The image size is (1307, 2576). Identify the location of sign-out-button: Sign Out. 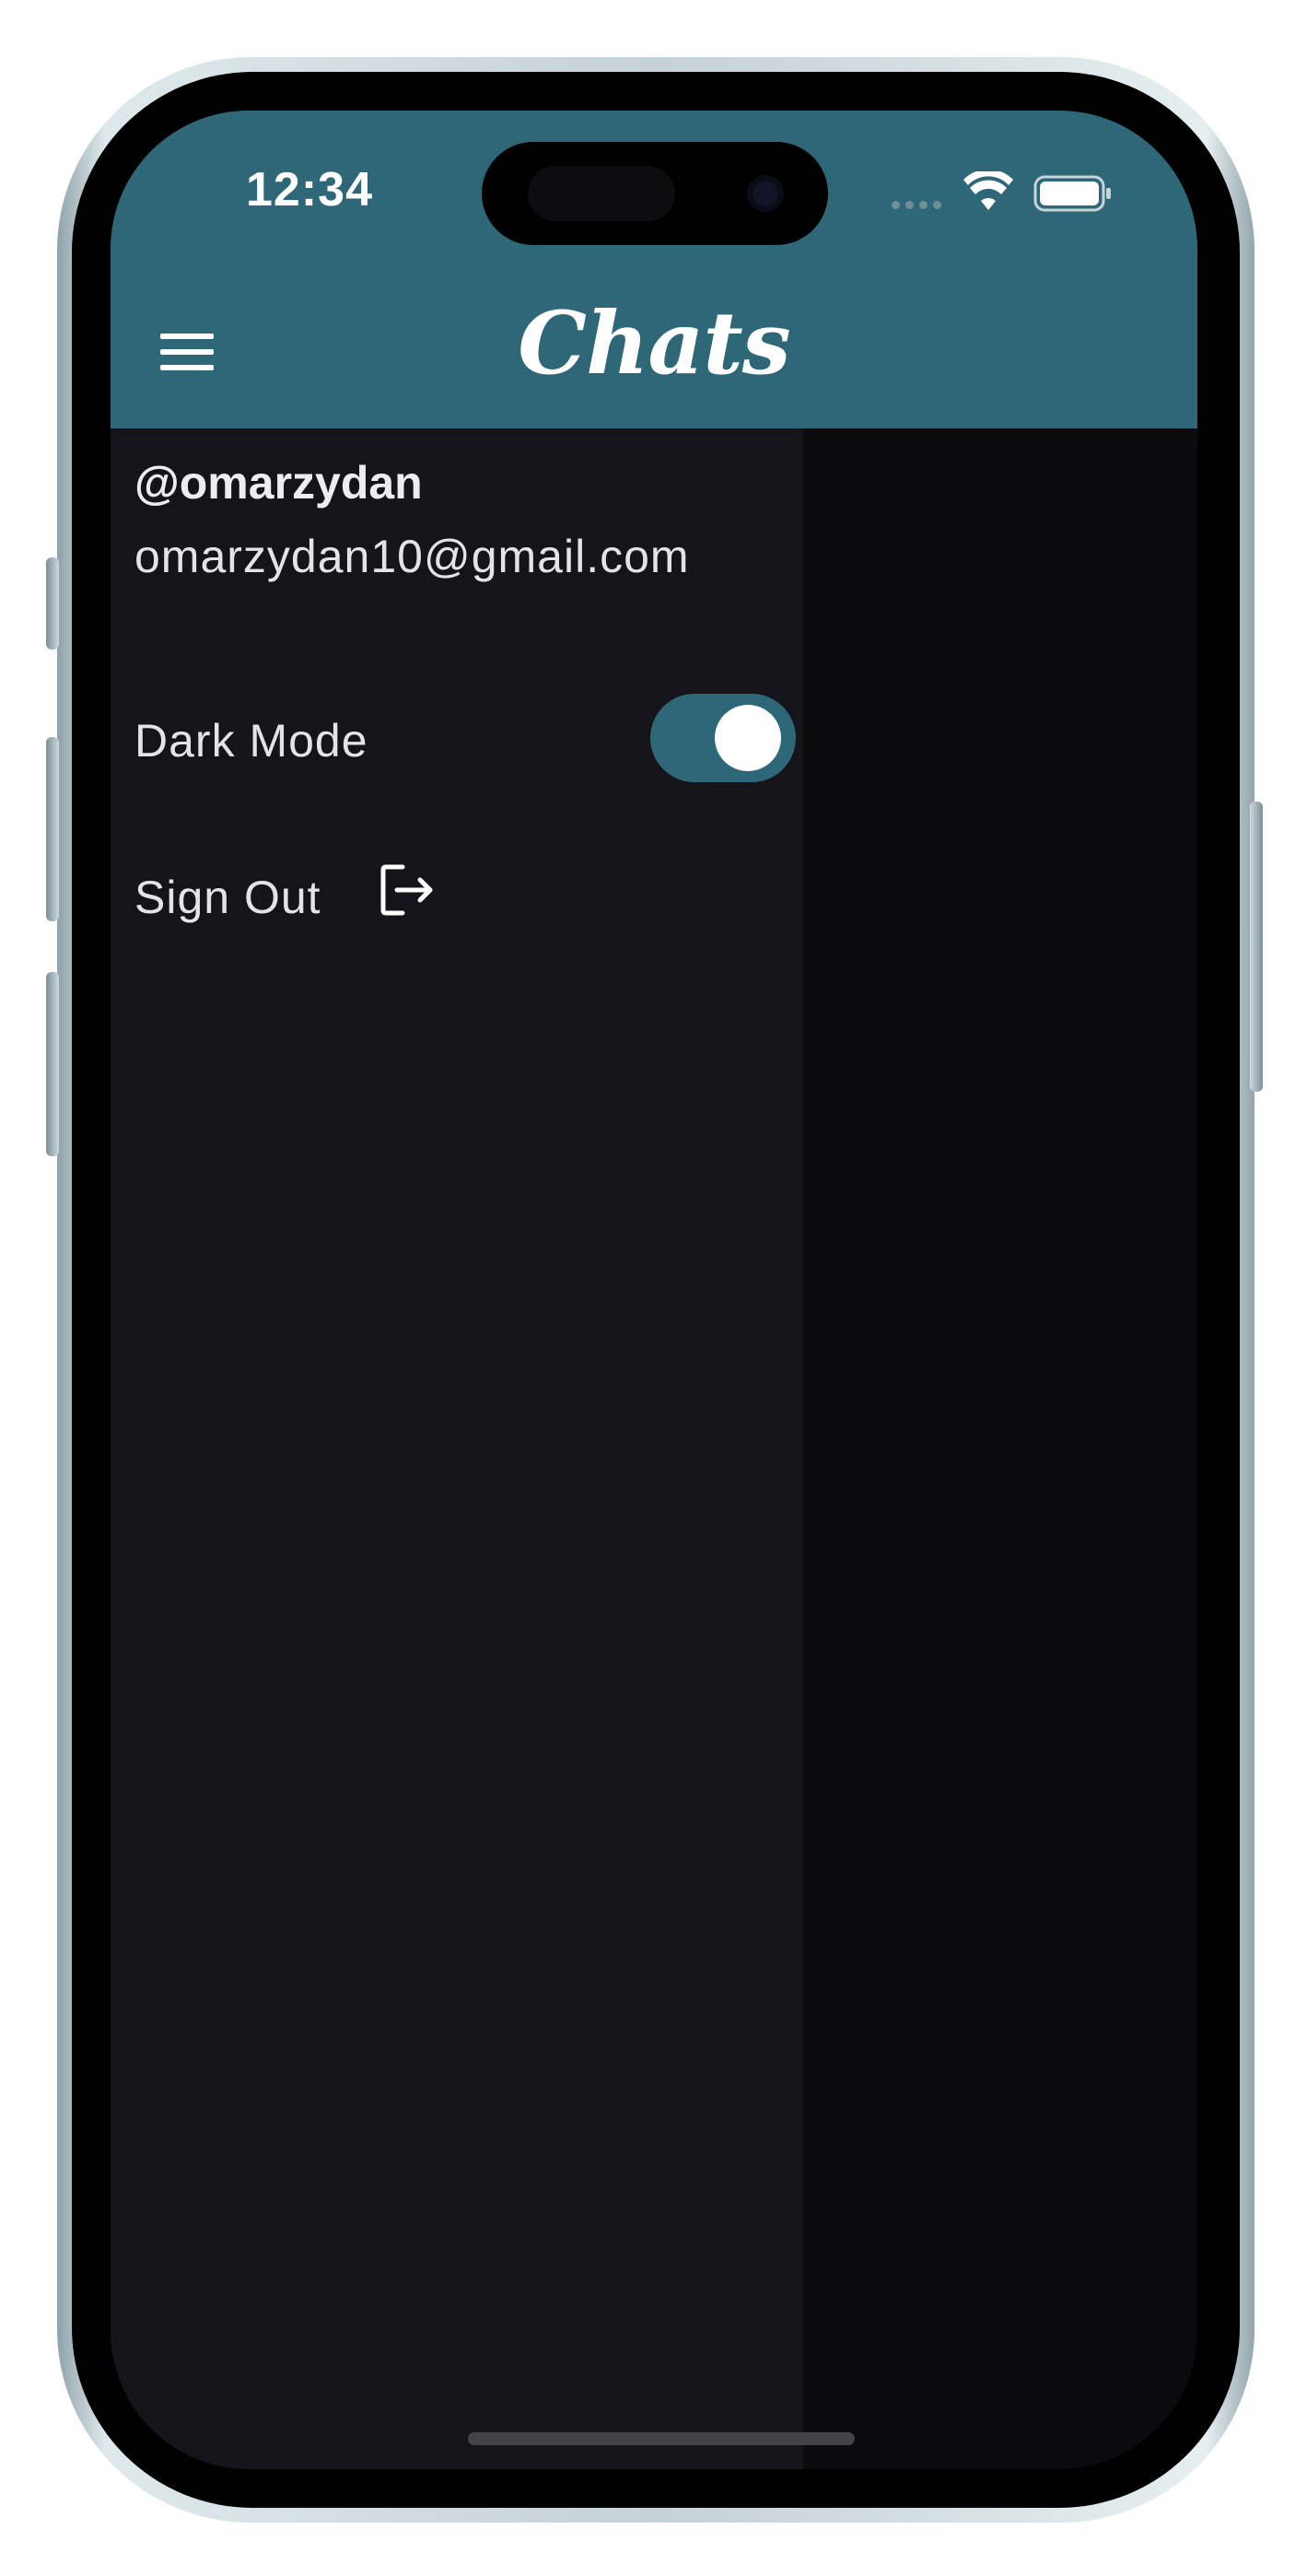
(318, 898).